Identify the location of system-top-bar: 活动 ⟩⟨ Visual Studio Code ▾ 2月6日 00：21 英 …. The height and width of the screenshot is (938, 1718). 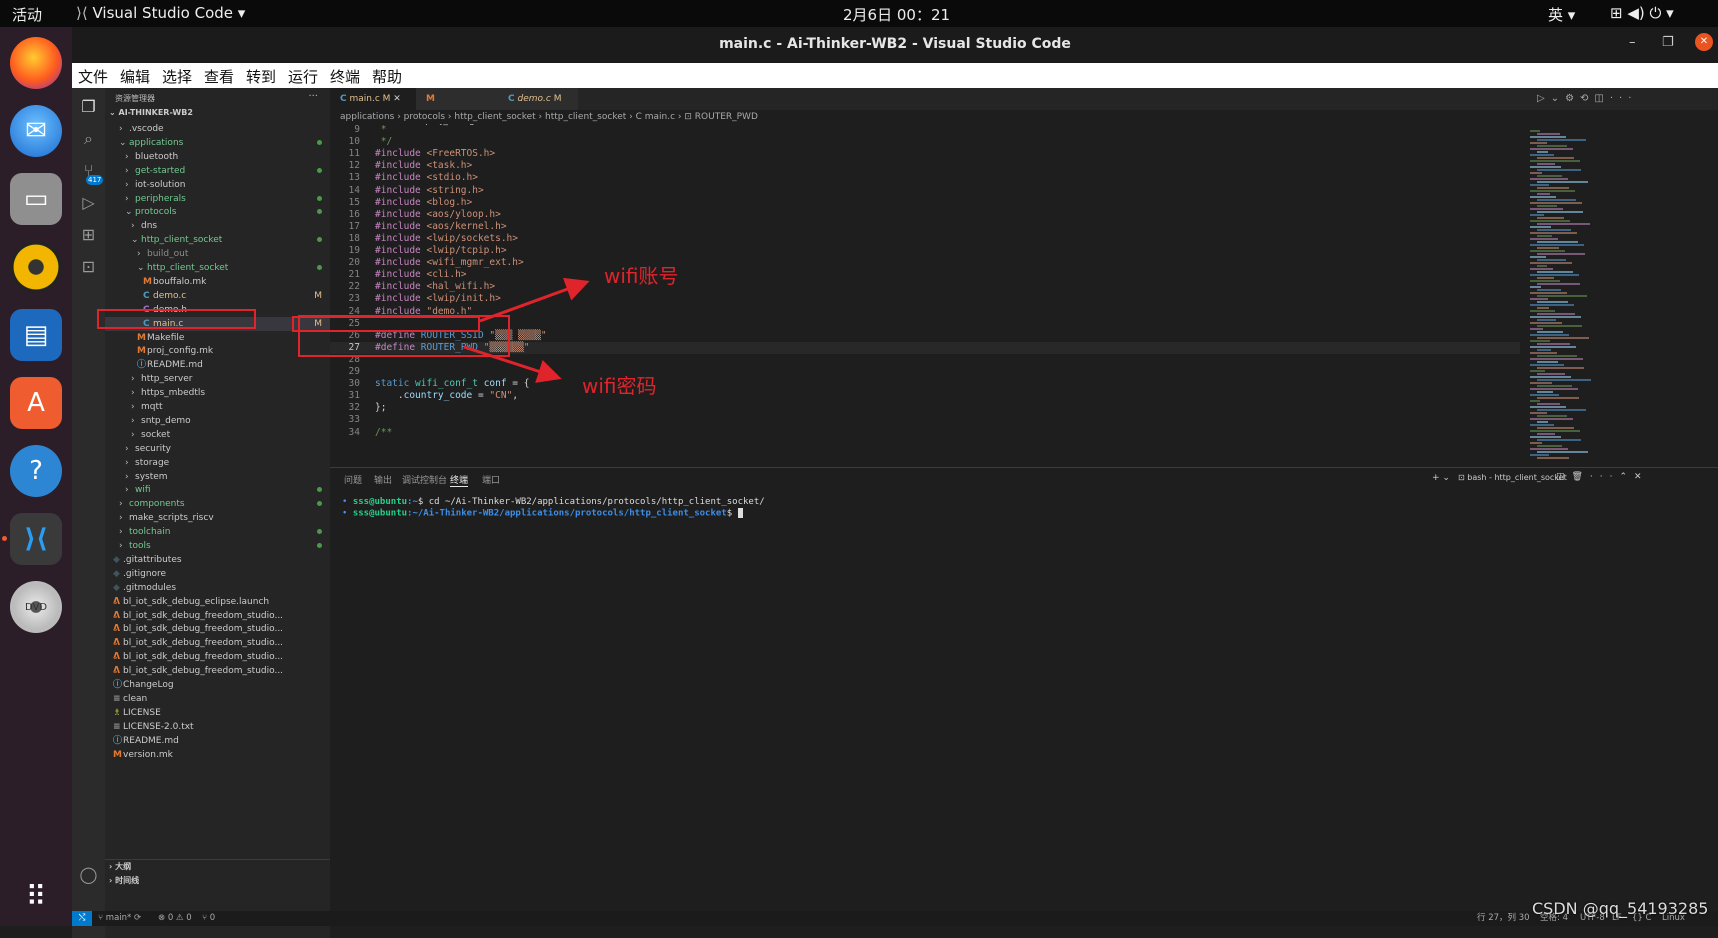
(859, 13).